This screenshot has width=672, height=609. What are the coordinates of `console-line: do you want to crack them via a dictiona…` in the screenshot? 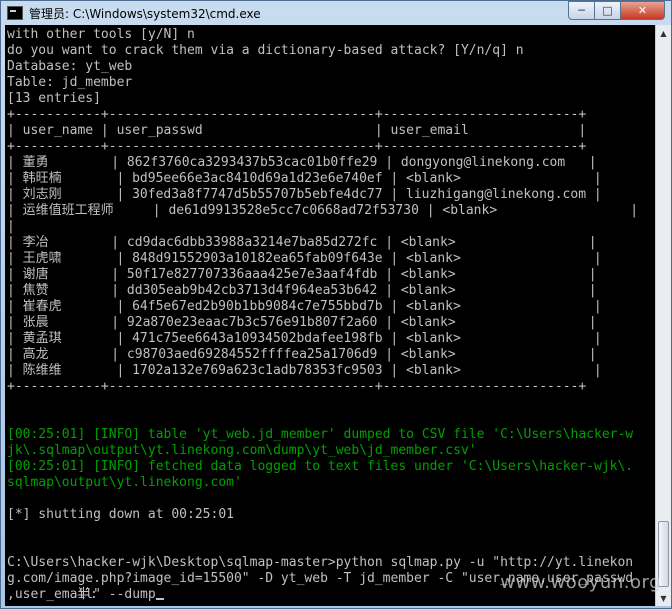 It's located at (330, 51).